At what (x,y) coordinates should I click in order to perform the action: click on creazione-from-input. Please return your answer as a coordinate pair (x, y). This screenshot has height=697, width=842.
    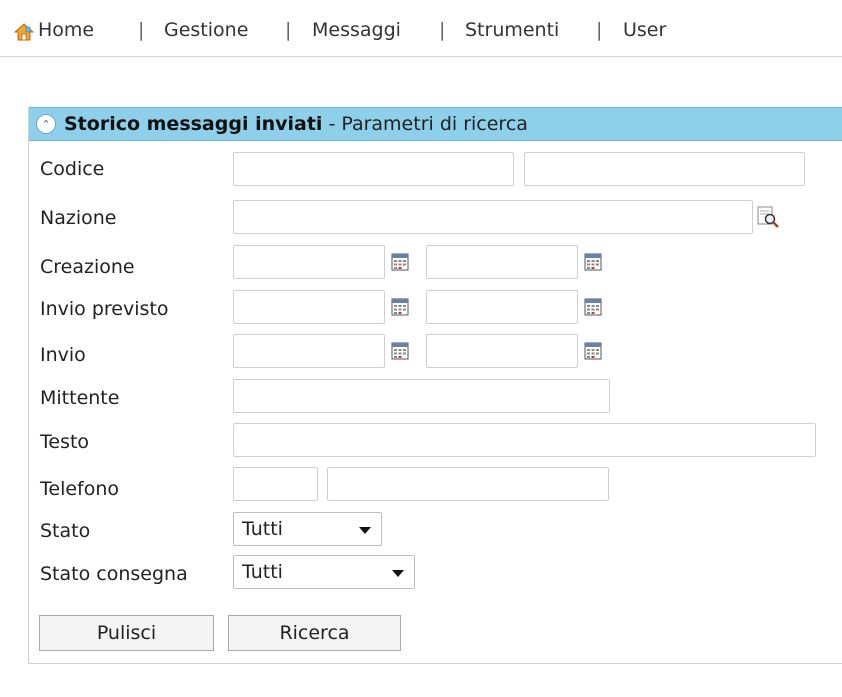
    Looking at the image, I should click on (309, 262).